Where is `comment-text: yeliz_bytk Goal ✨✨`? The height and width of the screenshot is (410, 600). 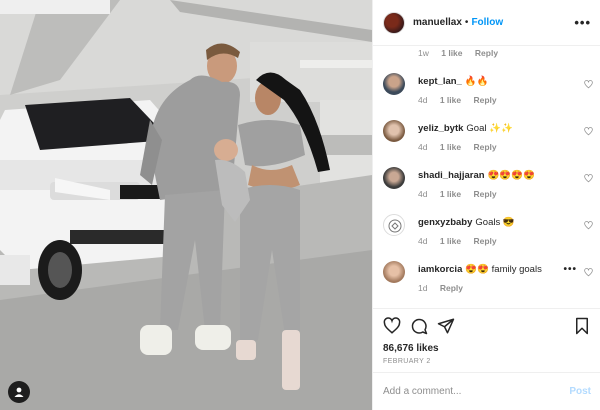
comment-text: yeliz_bytk Goal ✨✨ is located at coordinates (465, 128).